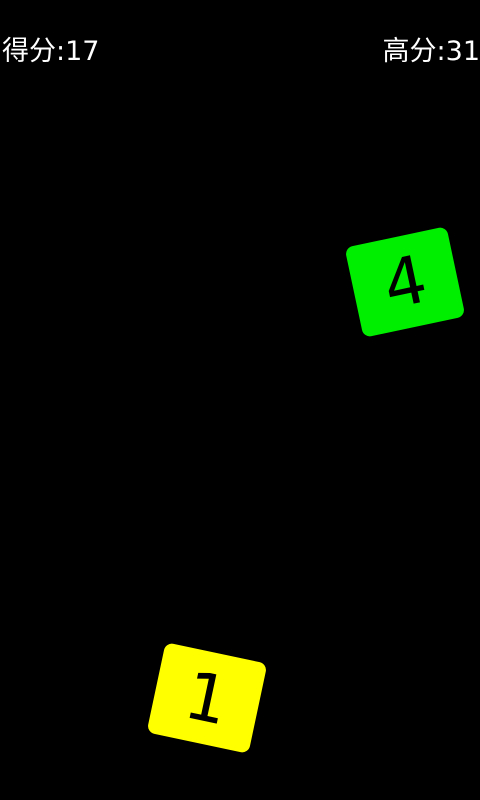 The height and width of the screenshot is (800, 480). I want to click on block-number: 1, so click(207, 698).